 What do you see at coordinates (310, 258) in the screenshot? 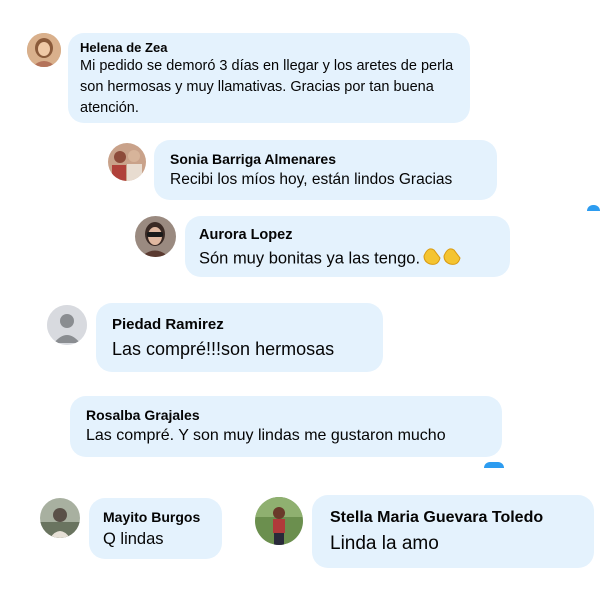
I see `comment-text: Són muy bonitas ya las tengo.` at bounding box center [310, 258].